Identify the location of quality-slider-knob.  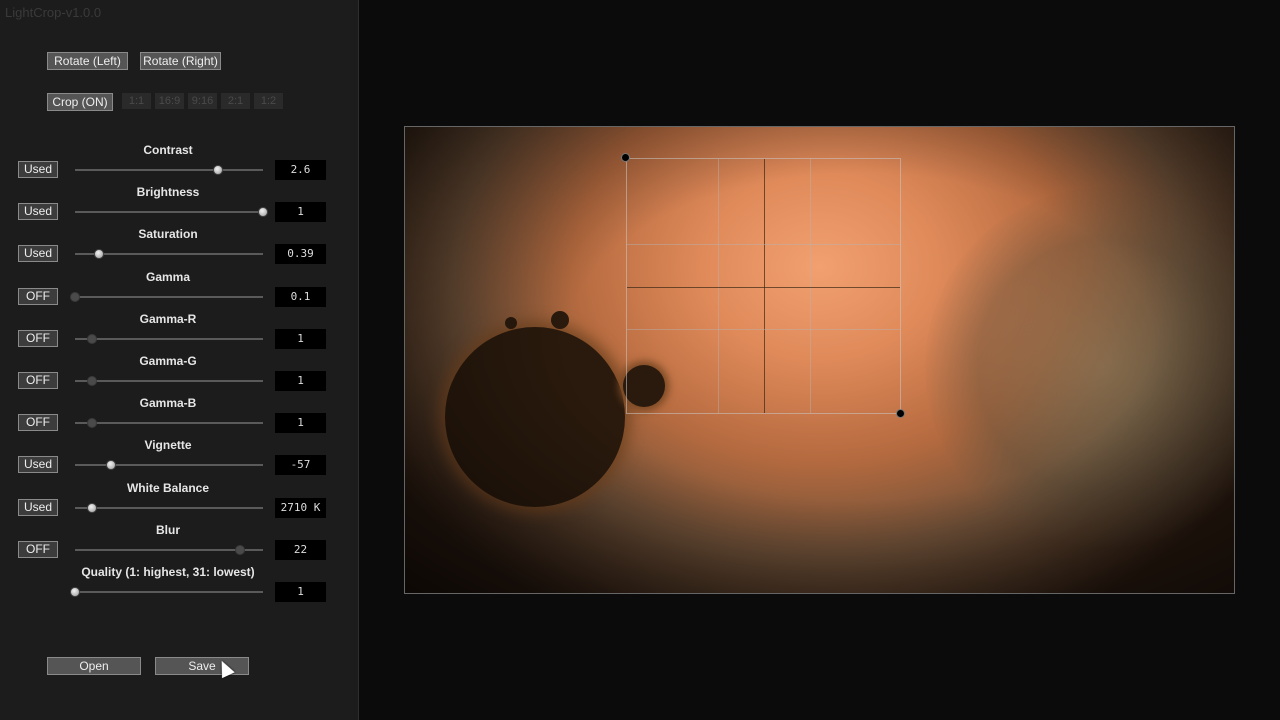
(75, 592).